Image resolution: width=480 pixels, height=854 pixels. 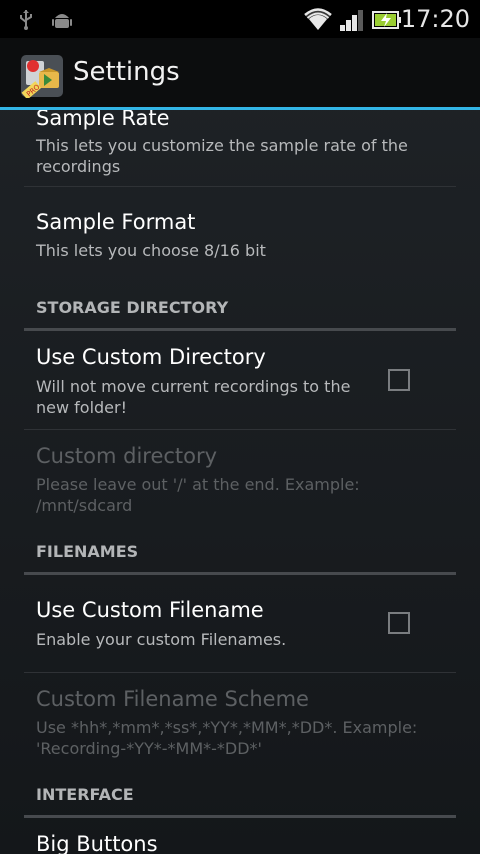 I want to click on pref-title: Custom Filename Scheme, so click(x=172, y=699).